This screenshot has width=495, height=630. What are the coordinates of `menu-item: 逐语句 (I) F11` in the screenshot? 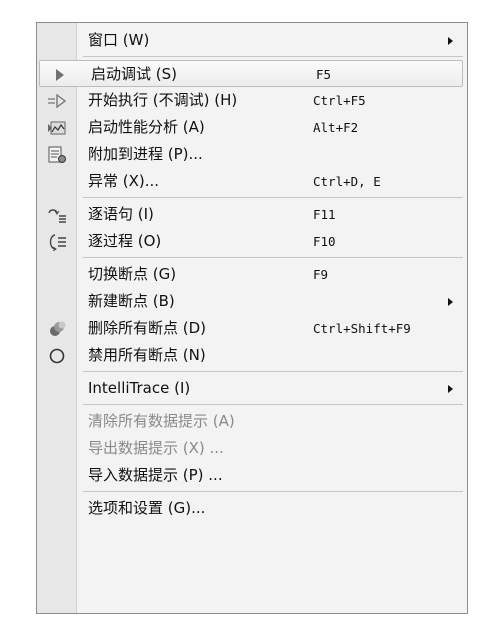 It's located at (252, 214).